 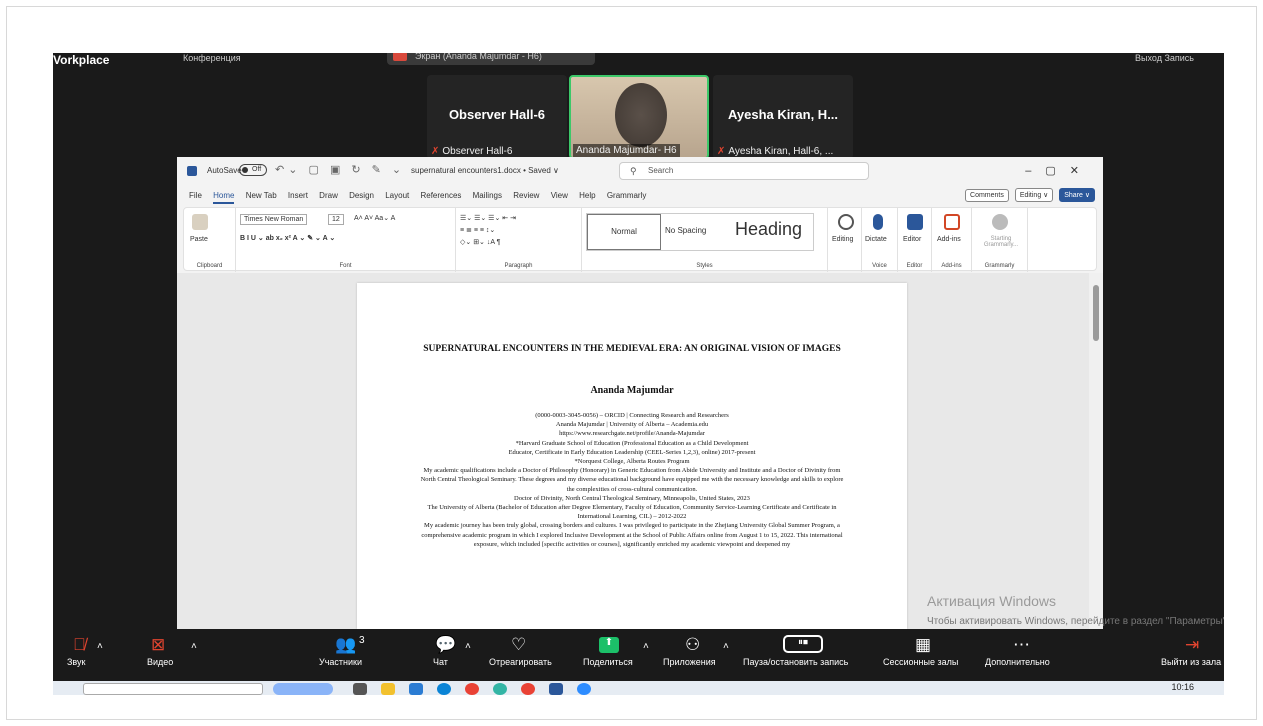 I want to click on windows-taskbar: 10:16, so click(x=638, y=688).